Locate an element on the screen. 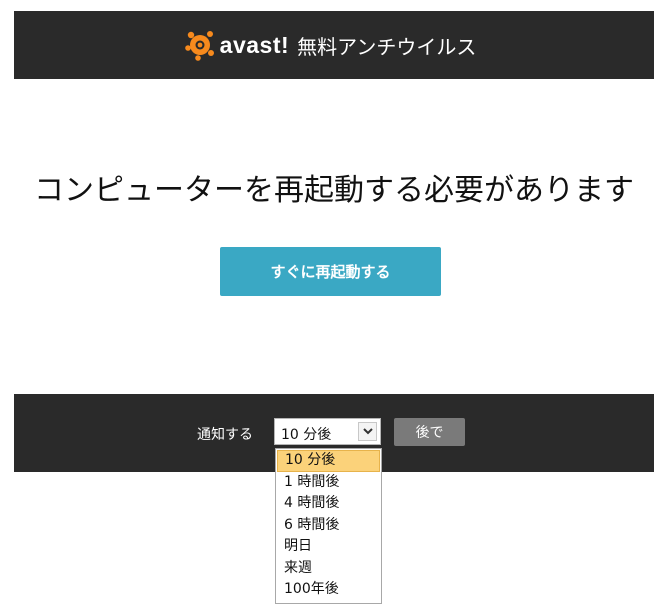 The height and width of the screenshot is (610, 668). page-title: コンピューターを再起動する必要があります is located at coordinates (334, 190).